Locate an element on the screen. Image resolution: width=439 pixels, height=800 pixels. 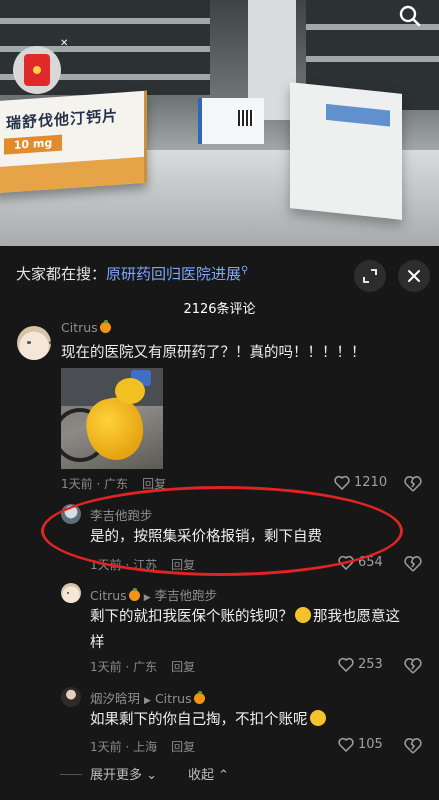
qr-code is located at coordinates (246, 118).